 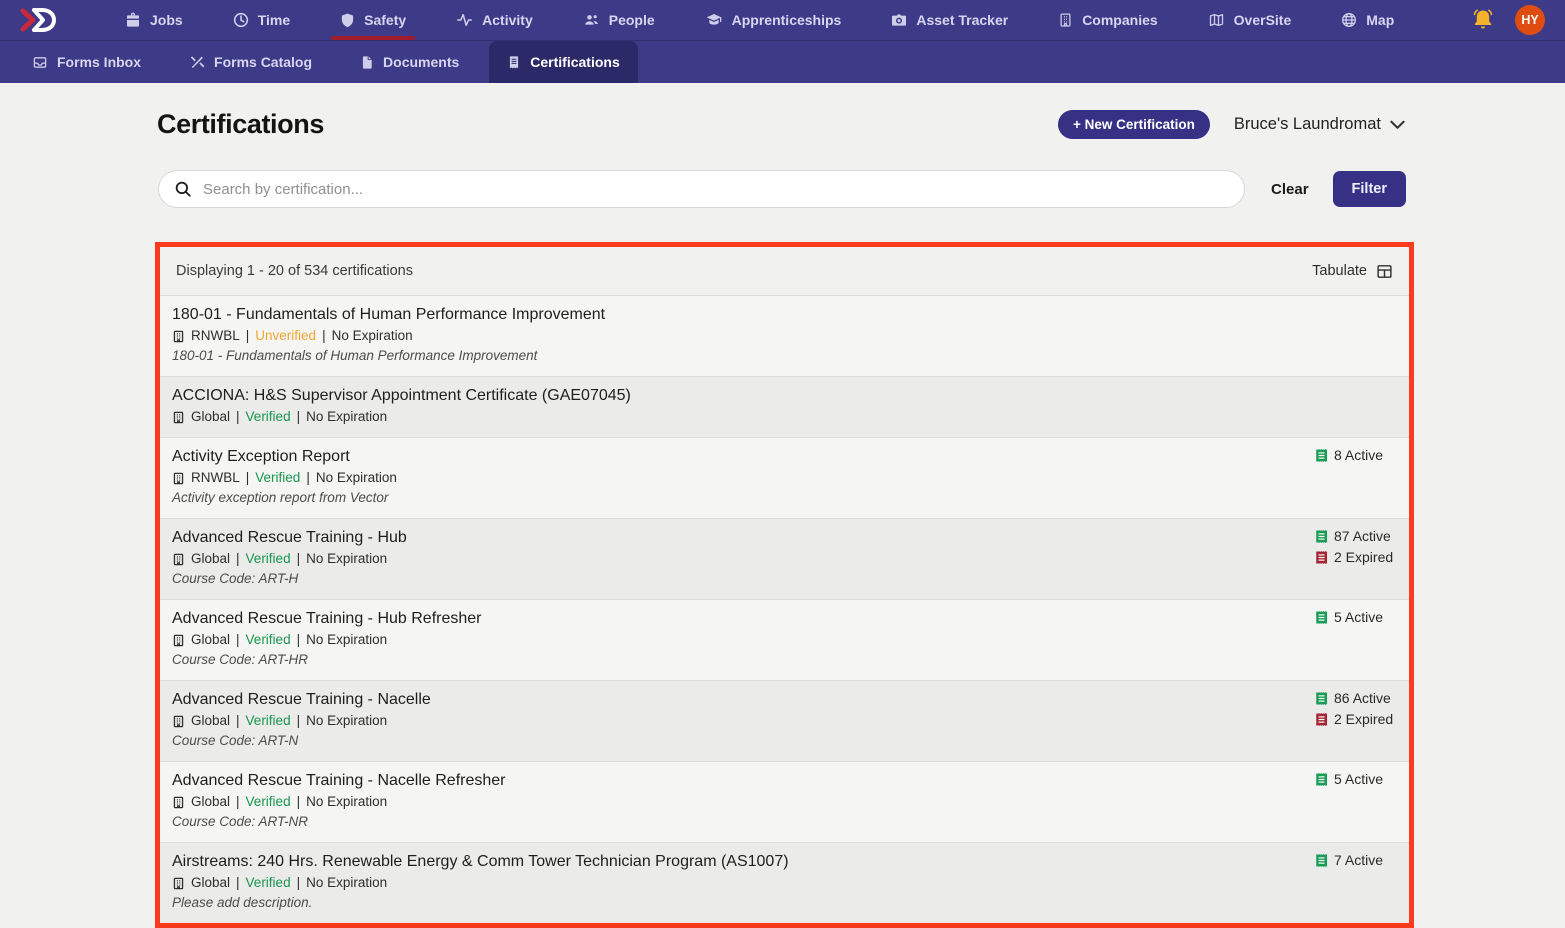 I want to click on nav-item-label: Map, so click(x=1380, y=20).